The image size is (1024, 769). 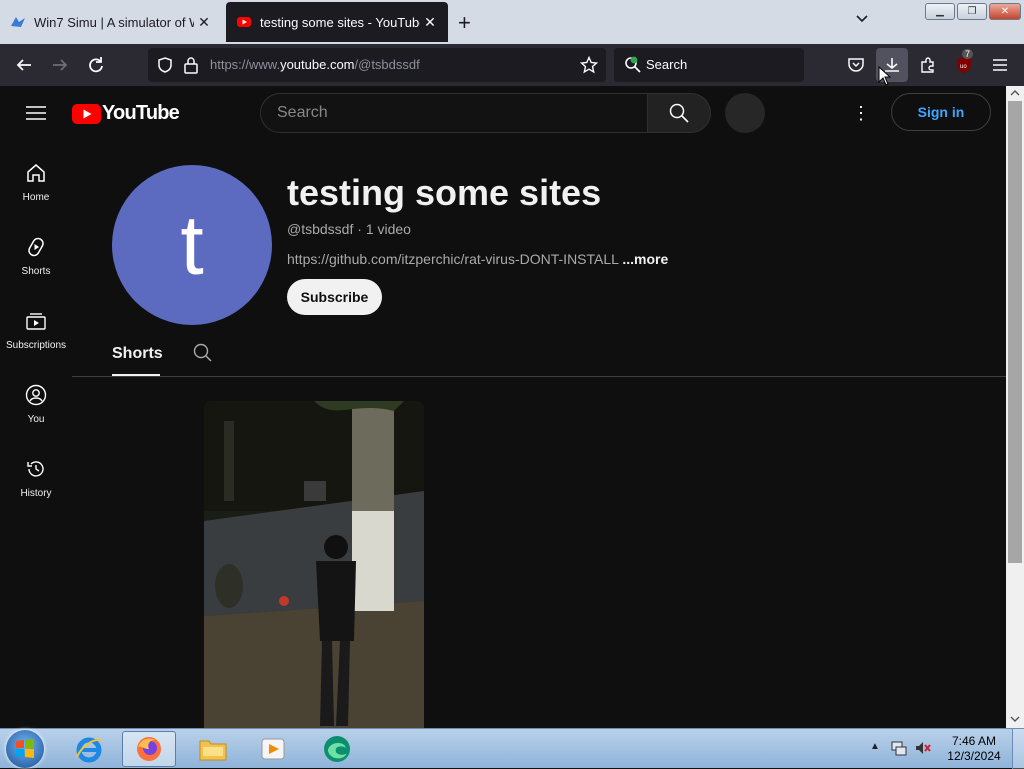 What do you see at coordinates (899, 748) in the screenshot?
I see `network-icon` at bounding box center [899, 748].